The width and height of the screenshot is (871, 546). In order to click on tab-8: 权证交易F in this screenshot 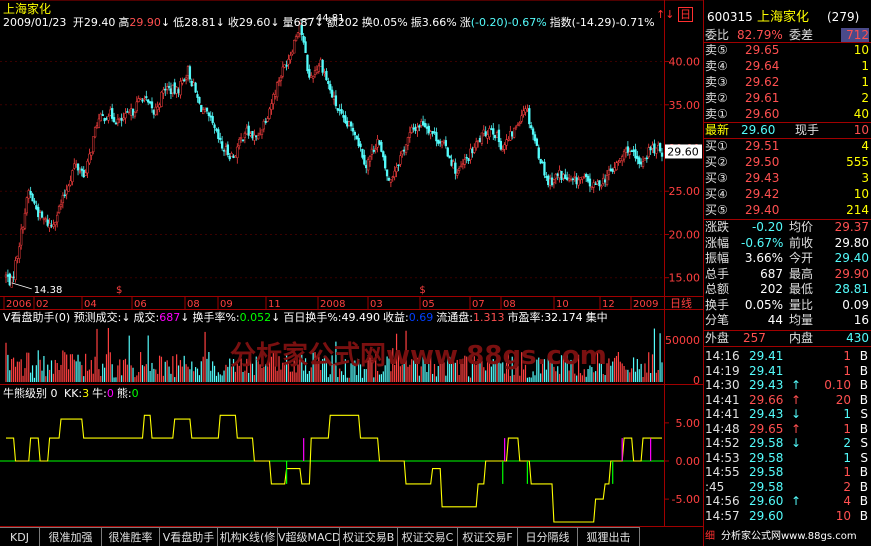, I will do `click(488, 536)`.